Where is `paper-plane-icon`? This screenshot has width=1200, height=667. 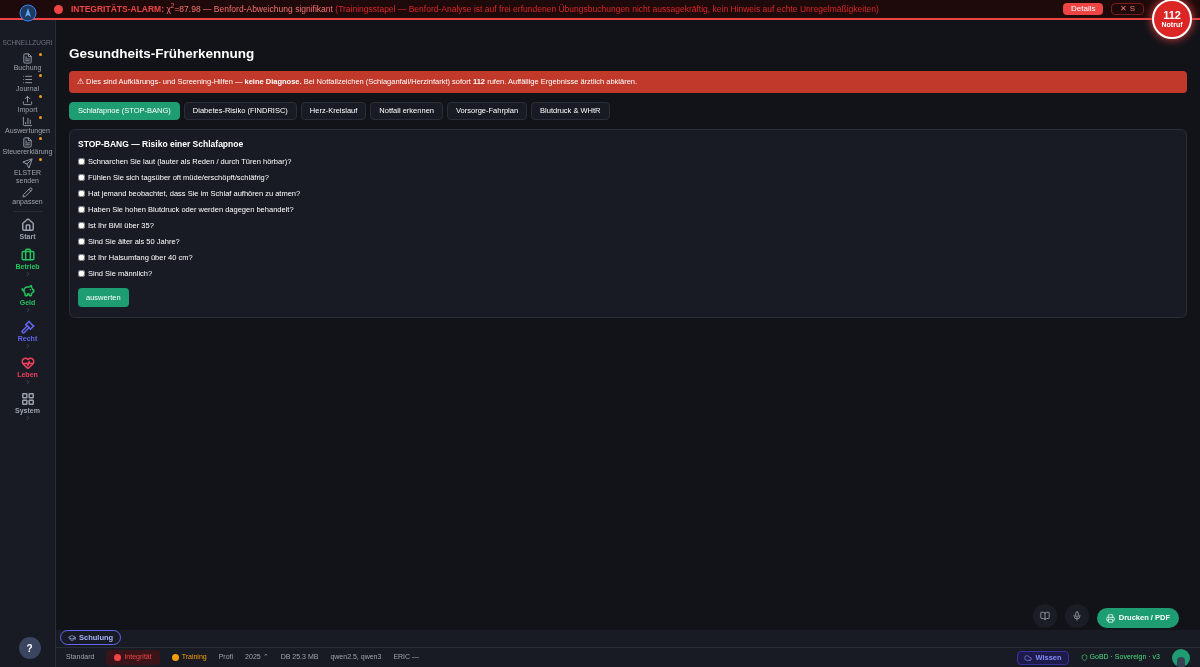
paper-plane-icon is located at coordinates (27, 163).